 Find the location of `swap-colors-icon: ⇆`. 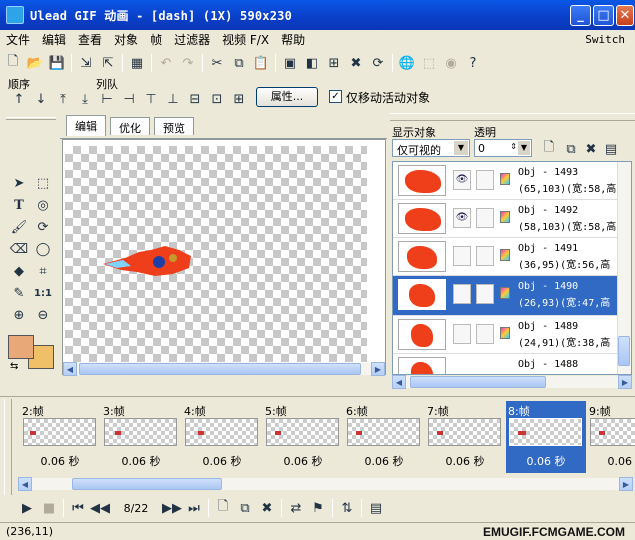

swap-colors-icon: ⇆ is located at coordinates (14, 366).